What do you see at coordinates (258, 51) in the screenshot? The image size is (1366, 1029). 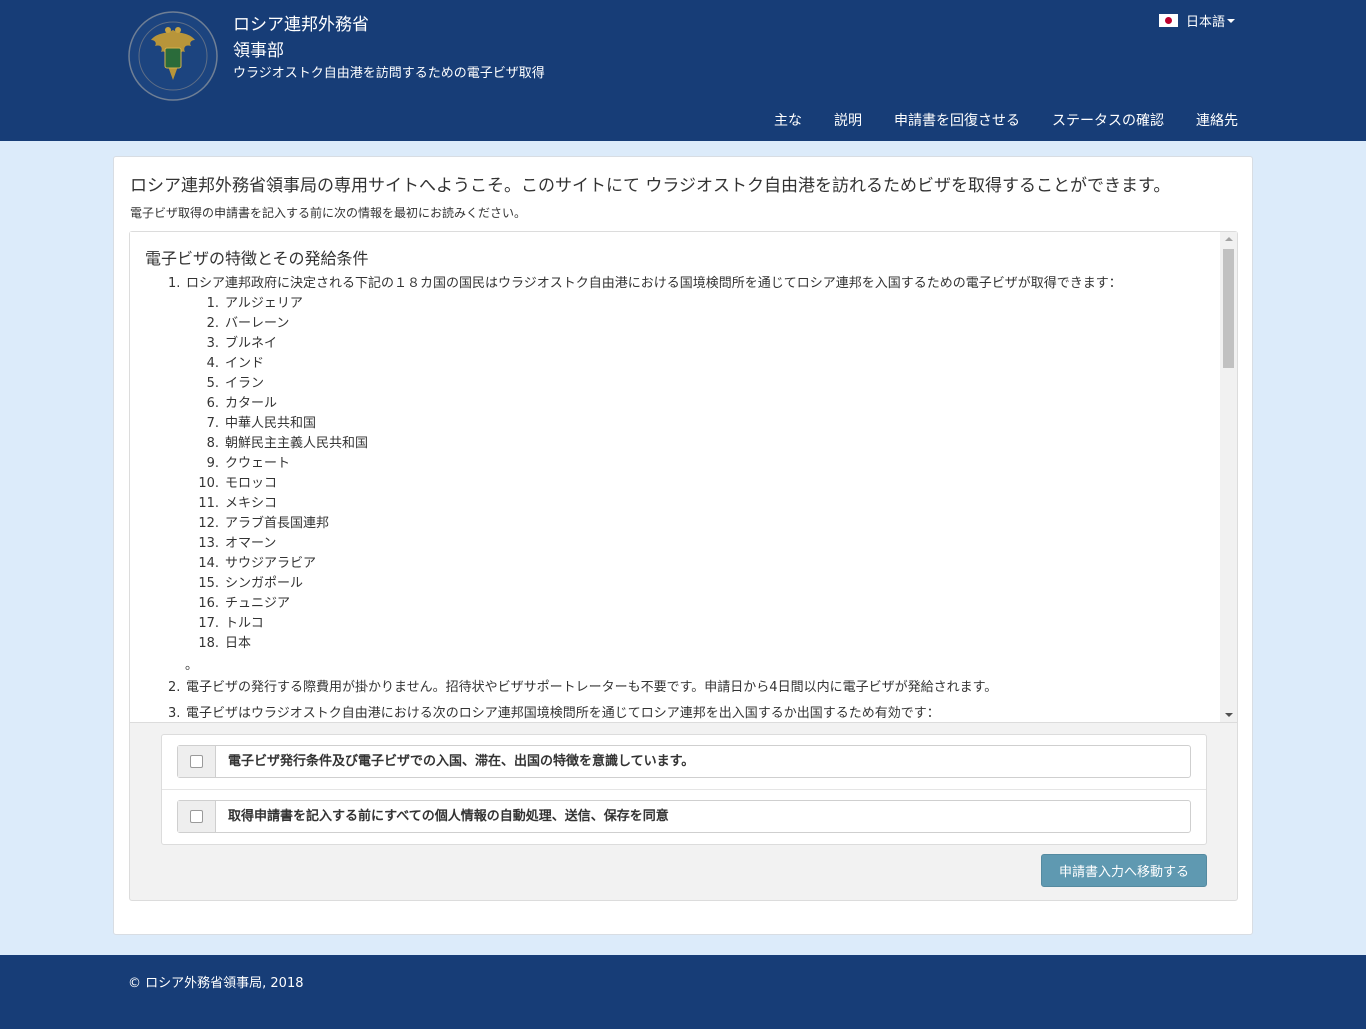 I see `department-title: 領事部` at bounding box center [258, 51].